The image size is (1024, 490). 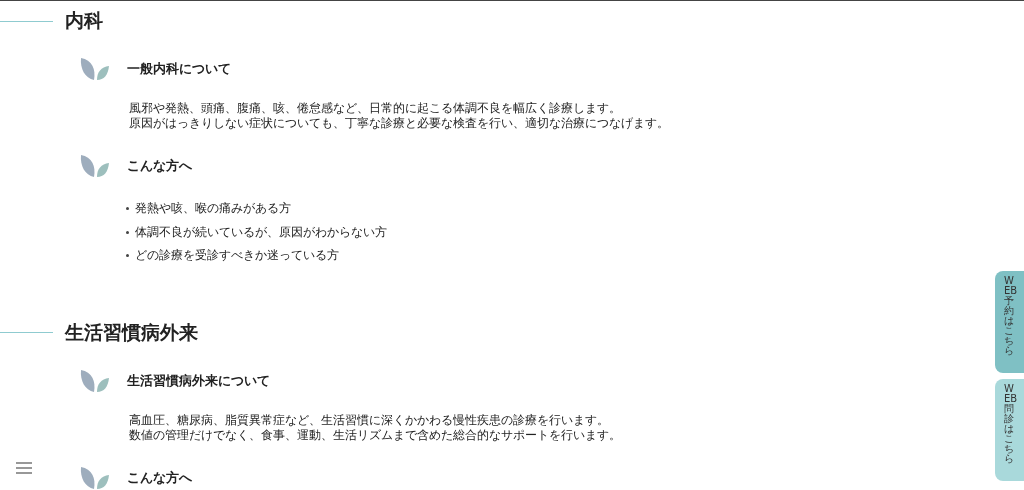 I want to click on menu-icon, so click(x=24, y=468).